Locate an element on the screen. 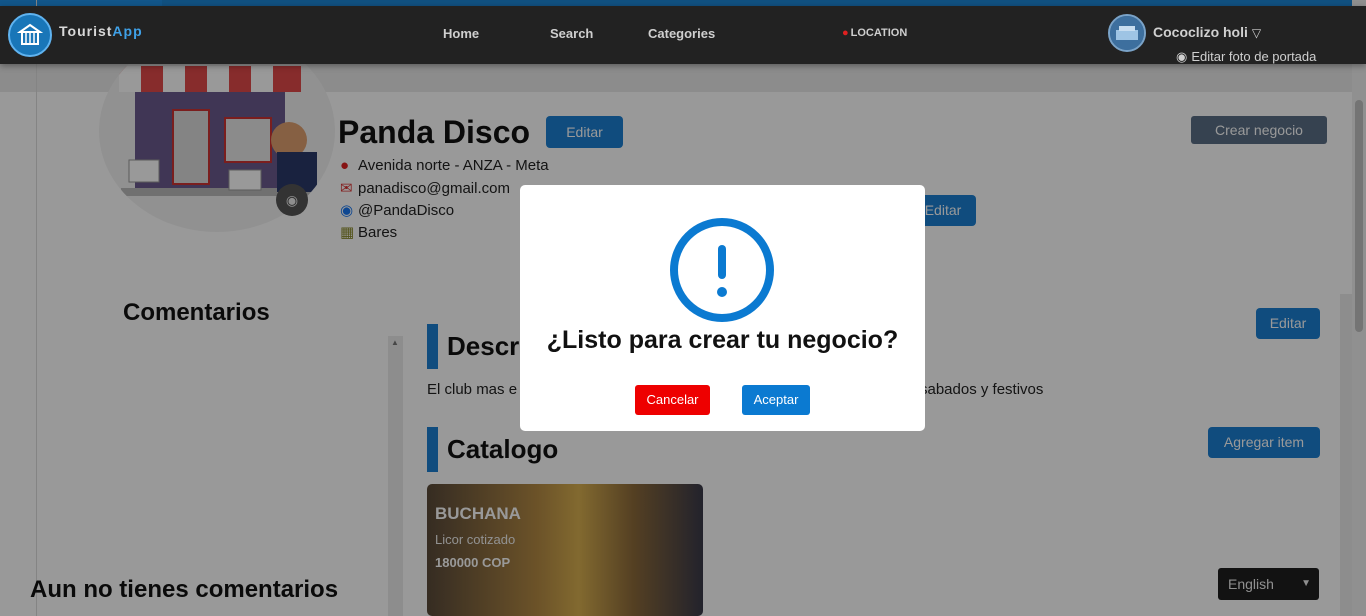  user-avatar is located at coordinates (1127, 33).